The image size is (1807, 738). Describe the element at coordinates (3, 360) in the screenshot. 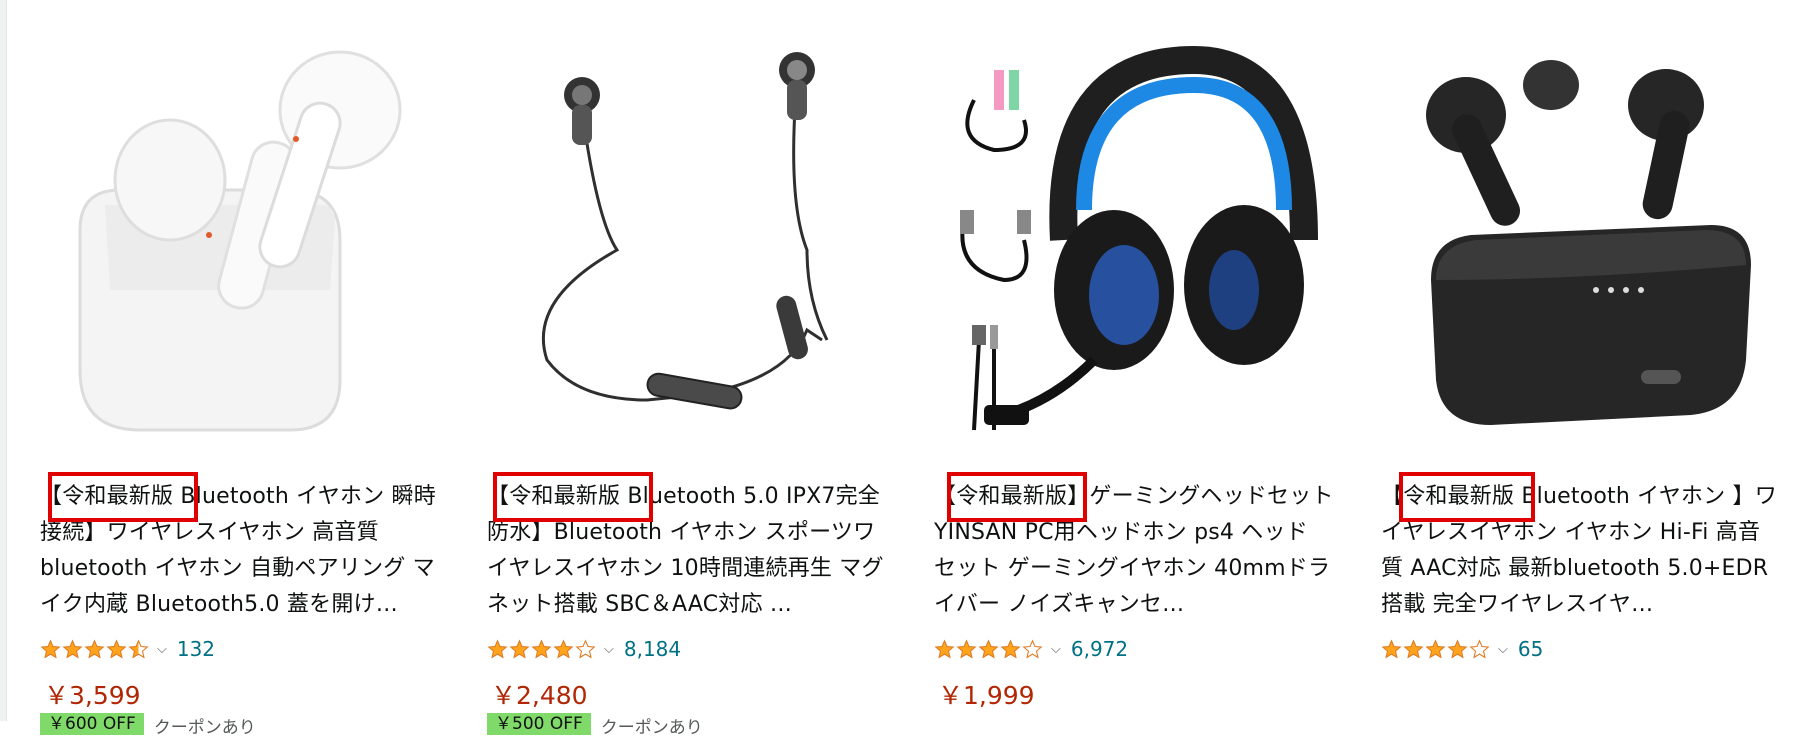

I see `left-divider` at that location.